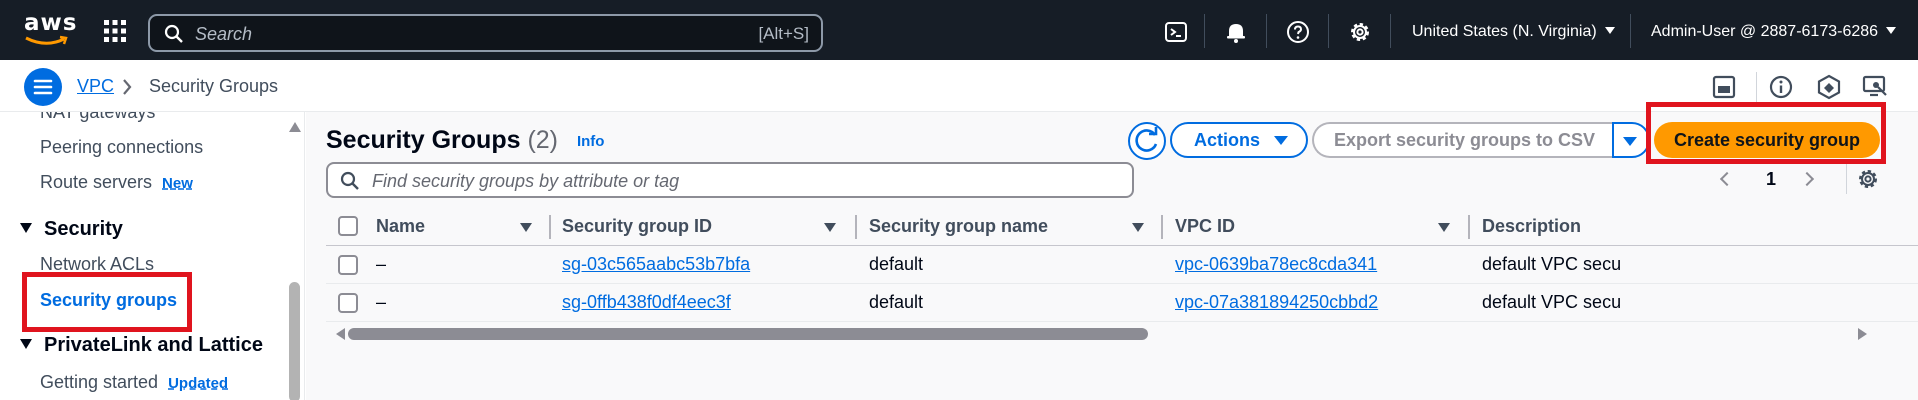 The width and height of the screenshot is (1918, 400). Describe the element at coordinates (400, 226) in the screenshot. I see `column-header-name: Name` at that location.